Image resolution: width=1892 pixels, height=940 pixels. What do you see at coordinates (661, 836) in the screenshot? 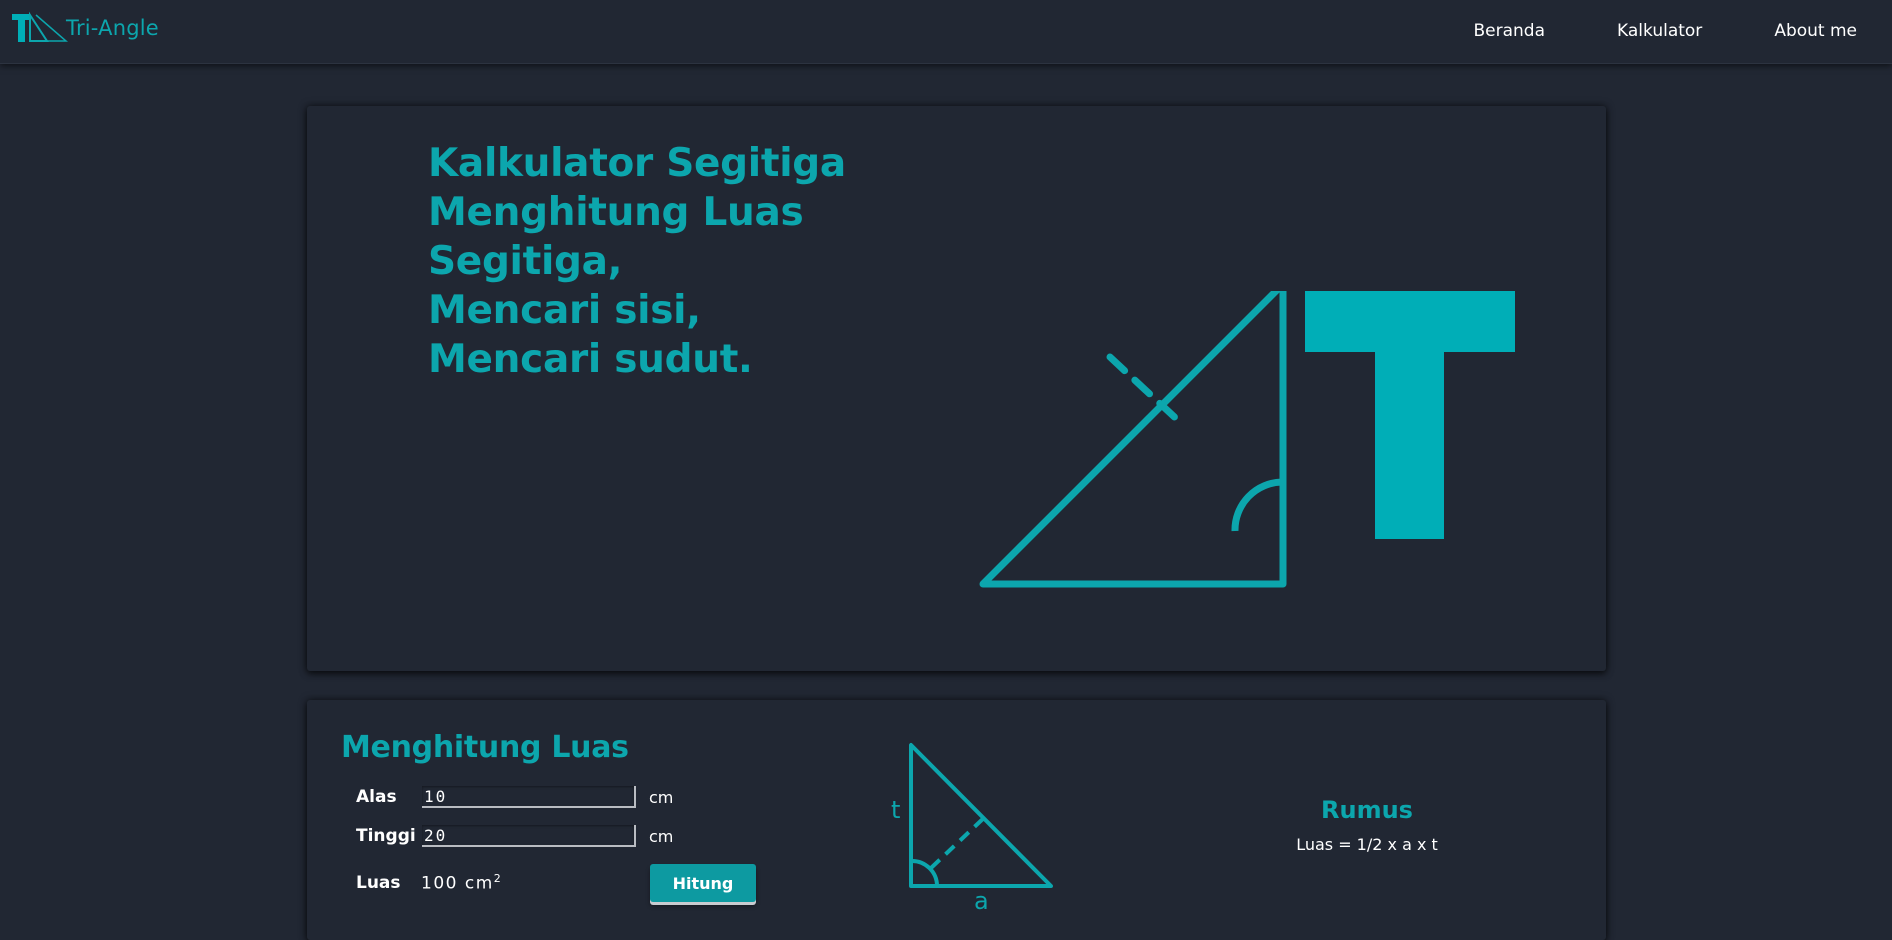
I see `tinggi-unit: cm` at bounding box center [661, 836].